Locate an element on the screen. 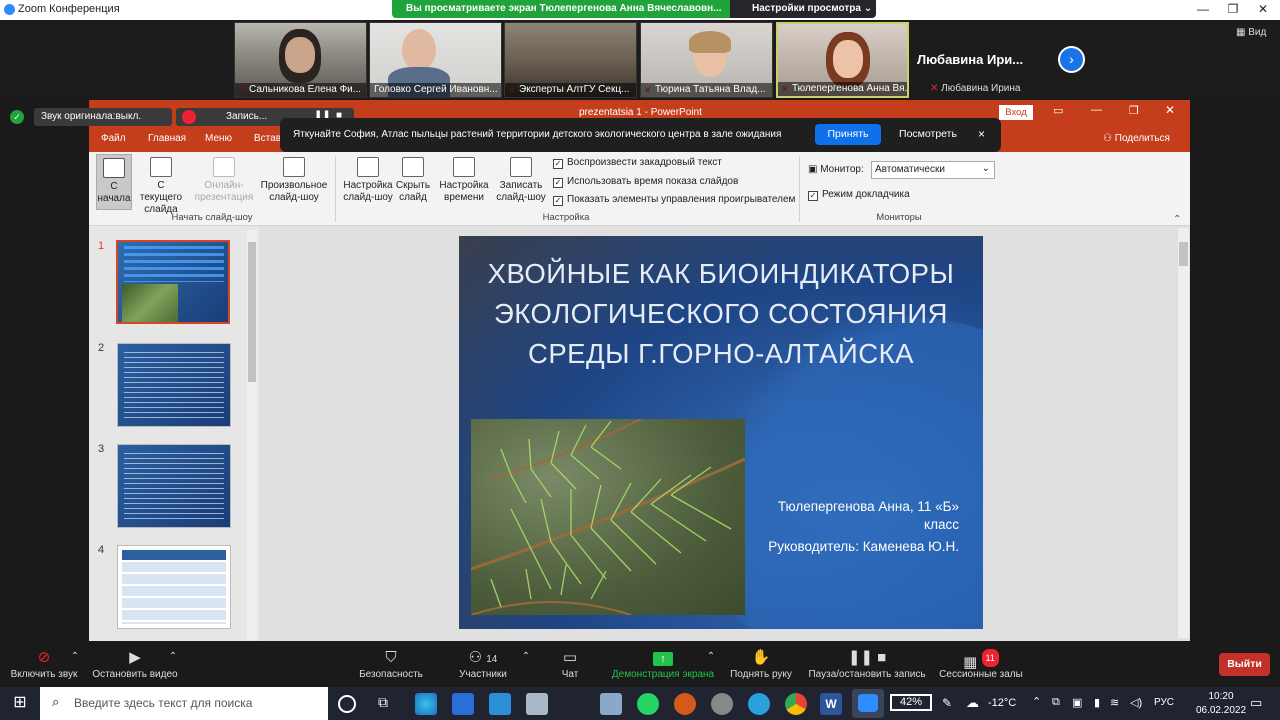 The height and width of the screenshot is (720, 1280). zoom-taskbar-icon is located at coordinates (868, 703).